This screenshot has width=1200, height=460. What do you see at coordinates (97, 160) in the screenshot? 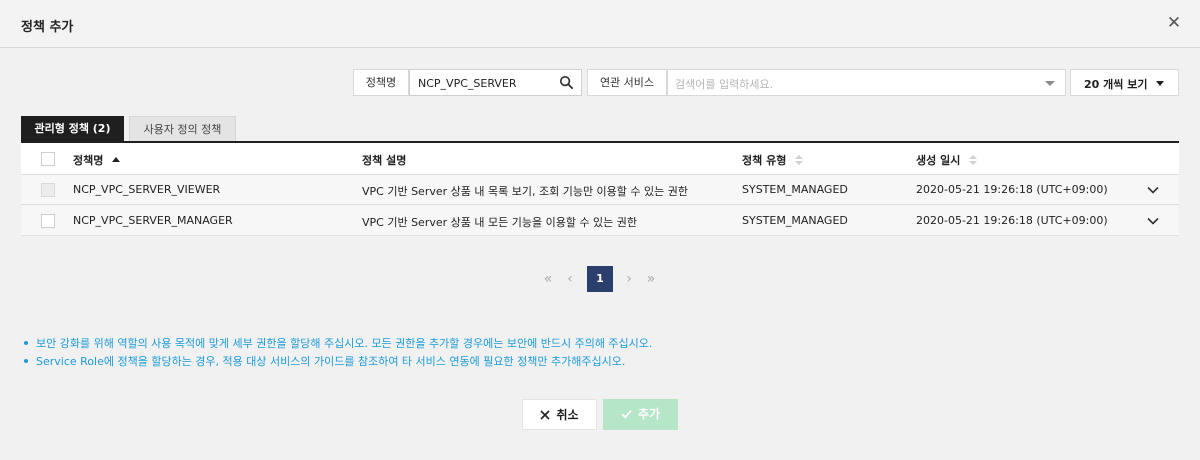
I see `column-header-name: 정책명` at bounding box center [97, 160].